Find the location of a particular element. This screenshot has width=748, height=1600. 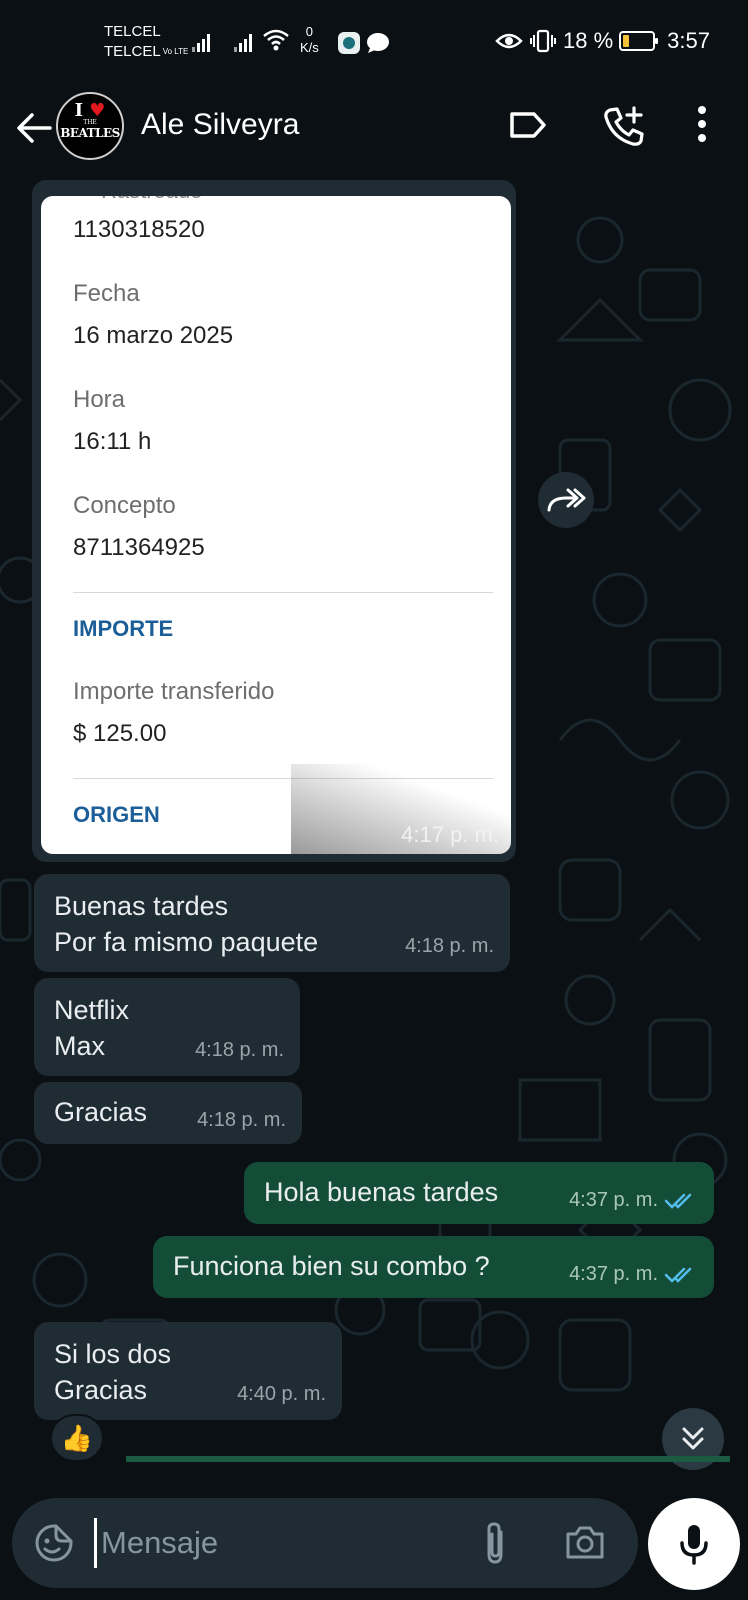

reaction-badge: 👍 is located at coordinates (77, 1438).